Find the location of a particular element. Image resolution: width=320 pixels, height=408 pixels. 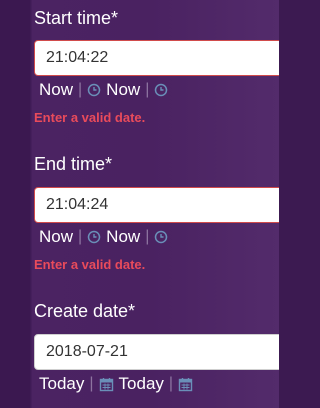

start-time-label: Start time* is located at coordinates (76, 18).